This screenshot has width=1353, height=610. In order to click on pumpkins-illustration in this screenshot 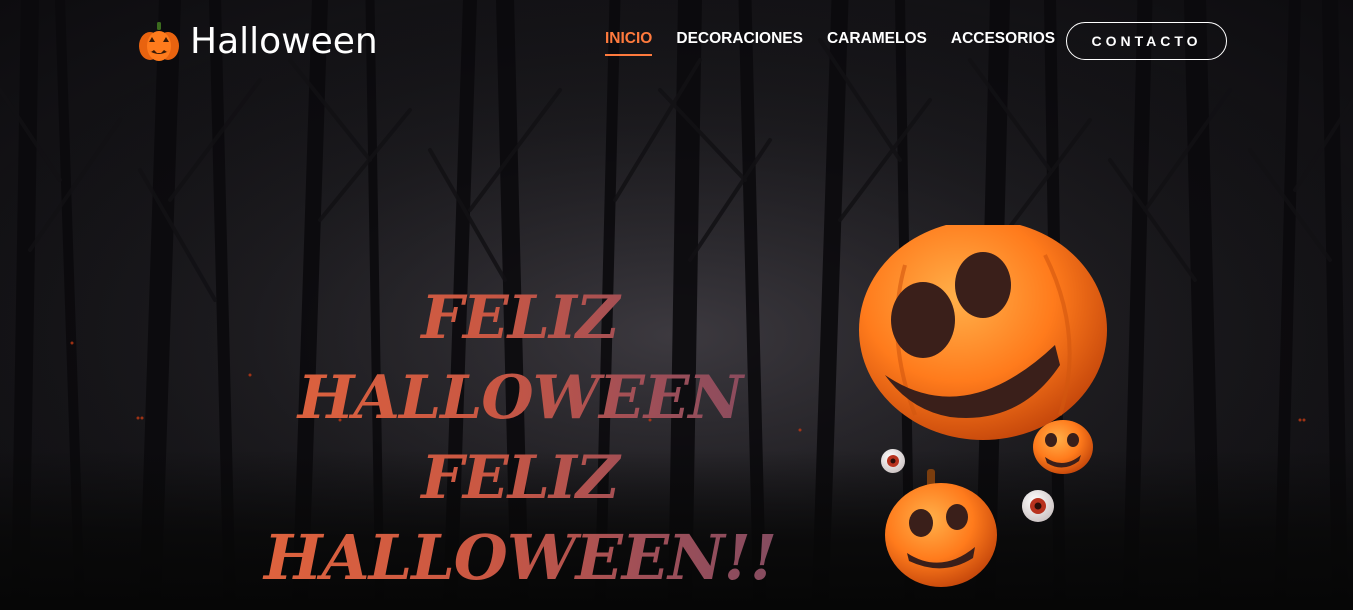, I will do `click(983, 406)`.